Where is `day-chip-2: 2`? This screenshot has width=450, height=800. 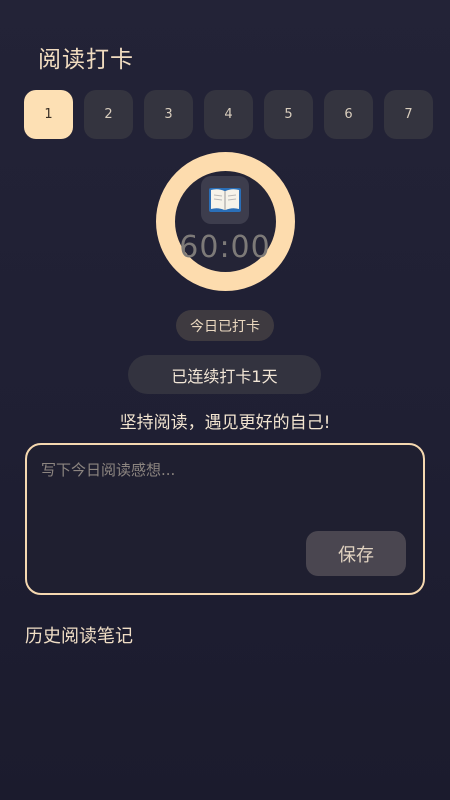 day-chip-2: 2 is located at coordinates (108, 114).